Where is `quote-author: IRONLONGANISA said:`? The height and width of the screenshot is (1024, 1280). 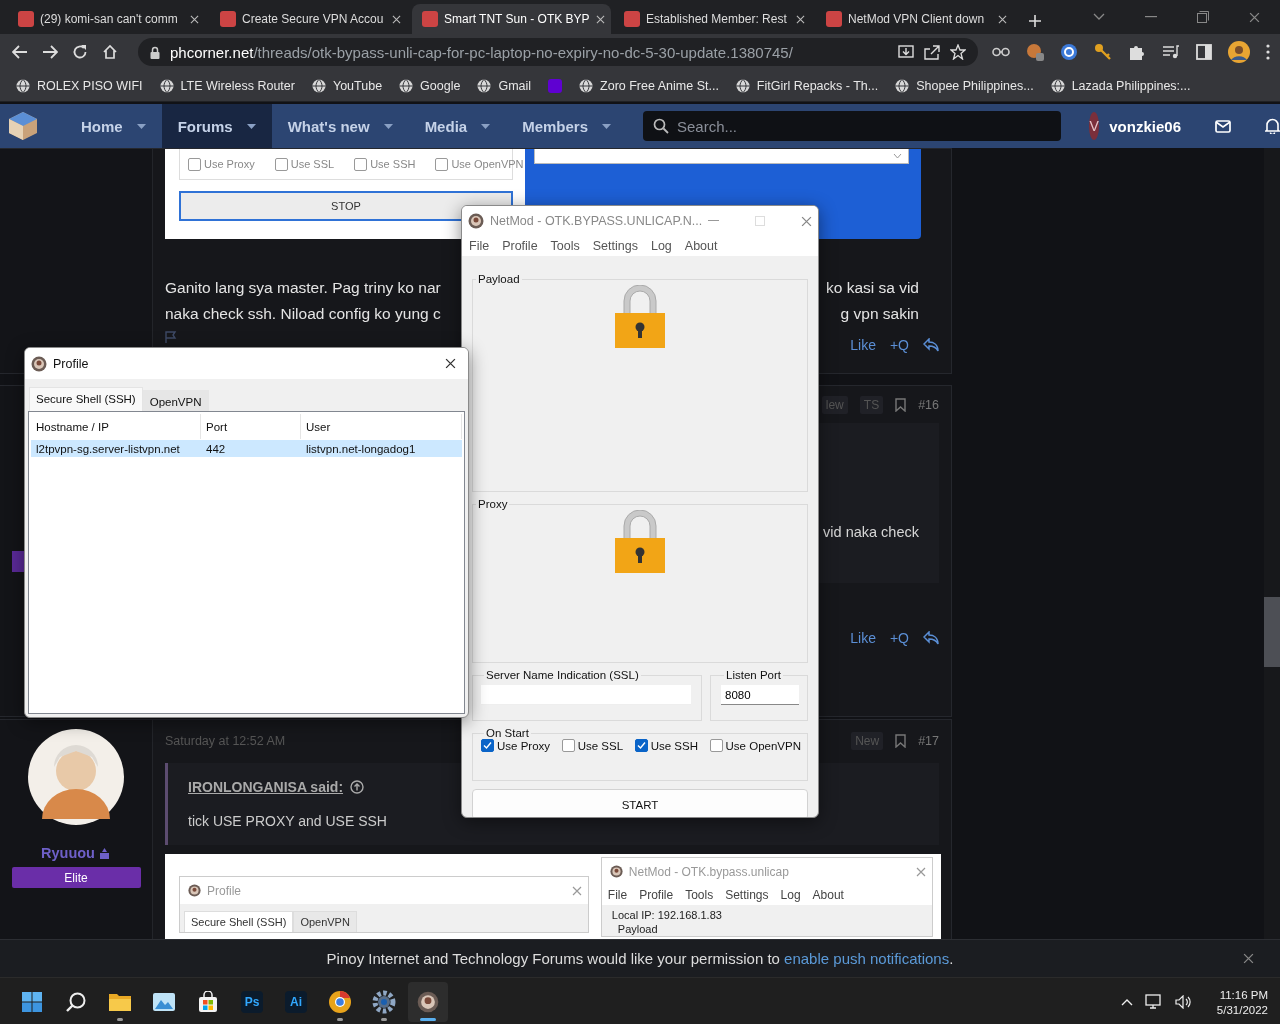
quote-author: IRONLONGANISA said: is located at coordinates (266, 787).